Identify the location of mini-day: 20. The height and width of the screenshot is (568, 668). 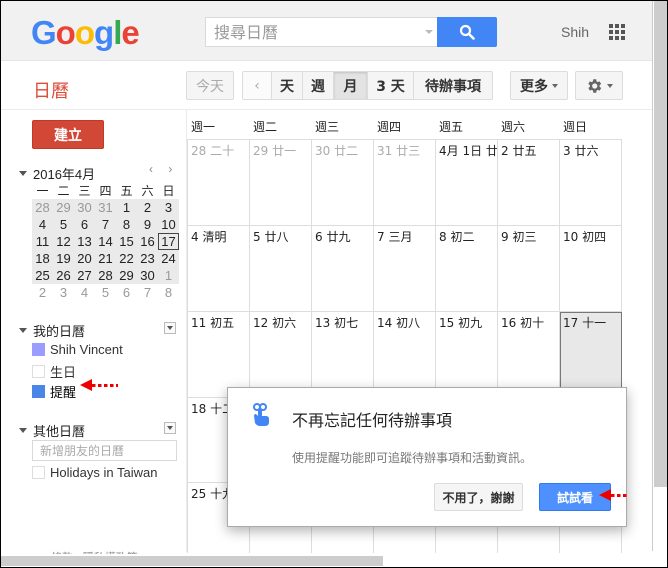
(84, 258).